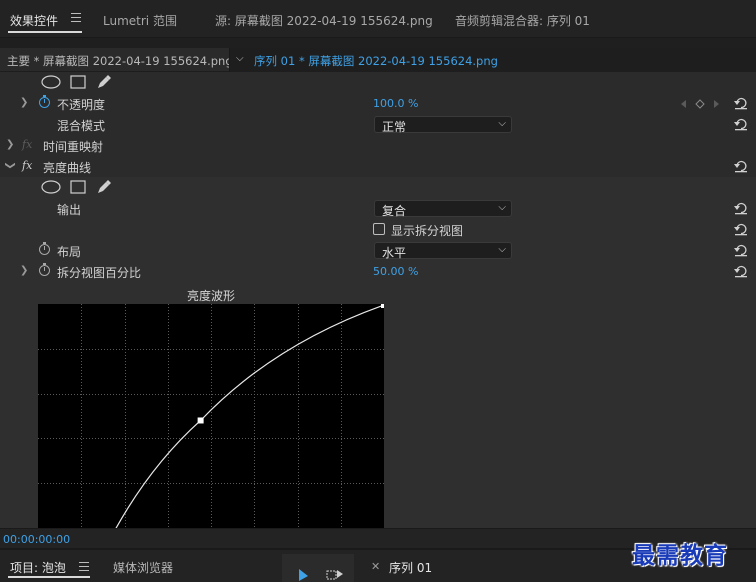  I want to click on split-view-label: 显示拆分视图, so click(427, 231).